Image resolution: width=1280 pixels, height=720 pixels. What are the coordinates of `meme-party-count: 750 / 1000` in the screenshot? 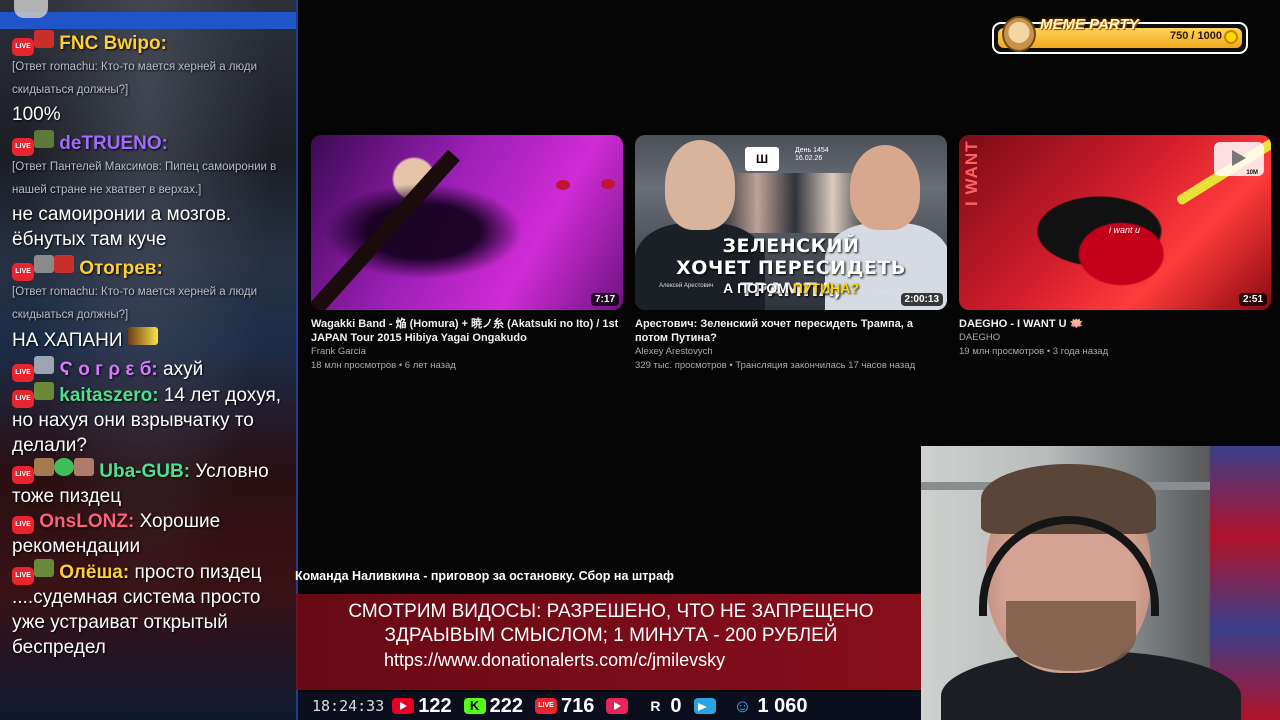 It's located at (1196, 36).